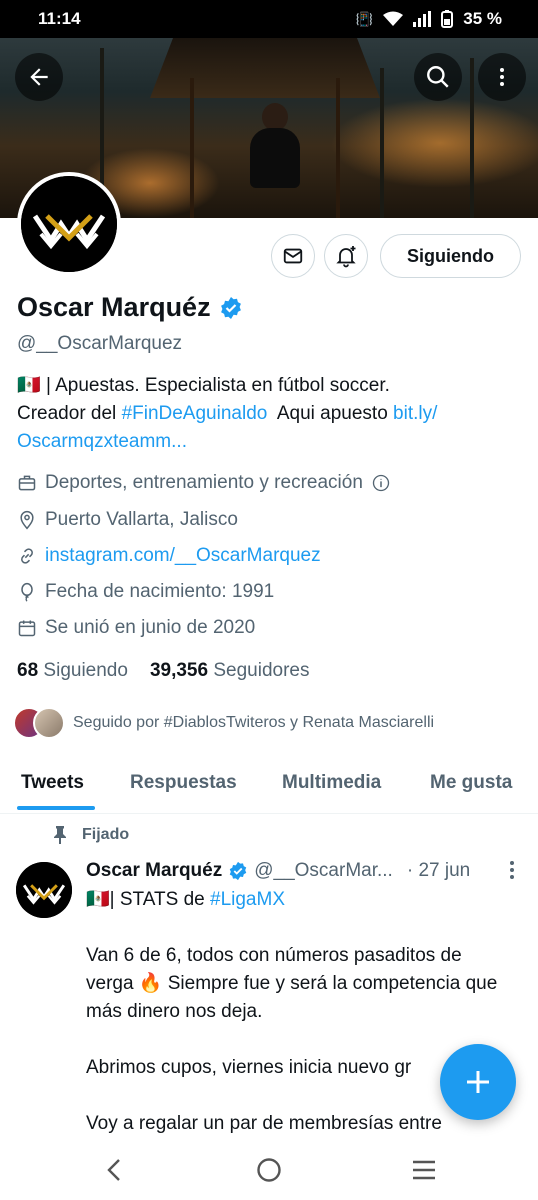 The width and height of the screenshot is (538, 1200). Describe the element at coordinates (447, 19) in the screenshot. I see `battery-icon` at that location.